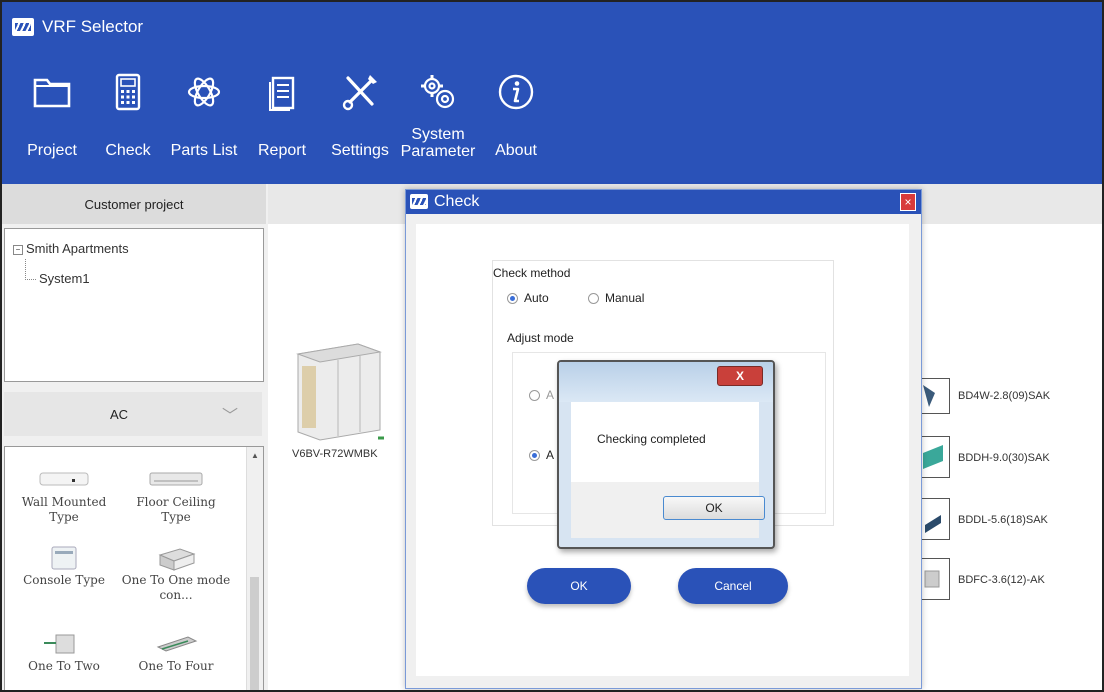 The image size is (1104, 692). Describe the element at coordinates (625, 298) in the screenshot. I see `manual-radio-label: Manual` at that location.